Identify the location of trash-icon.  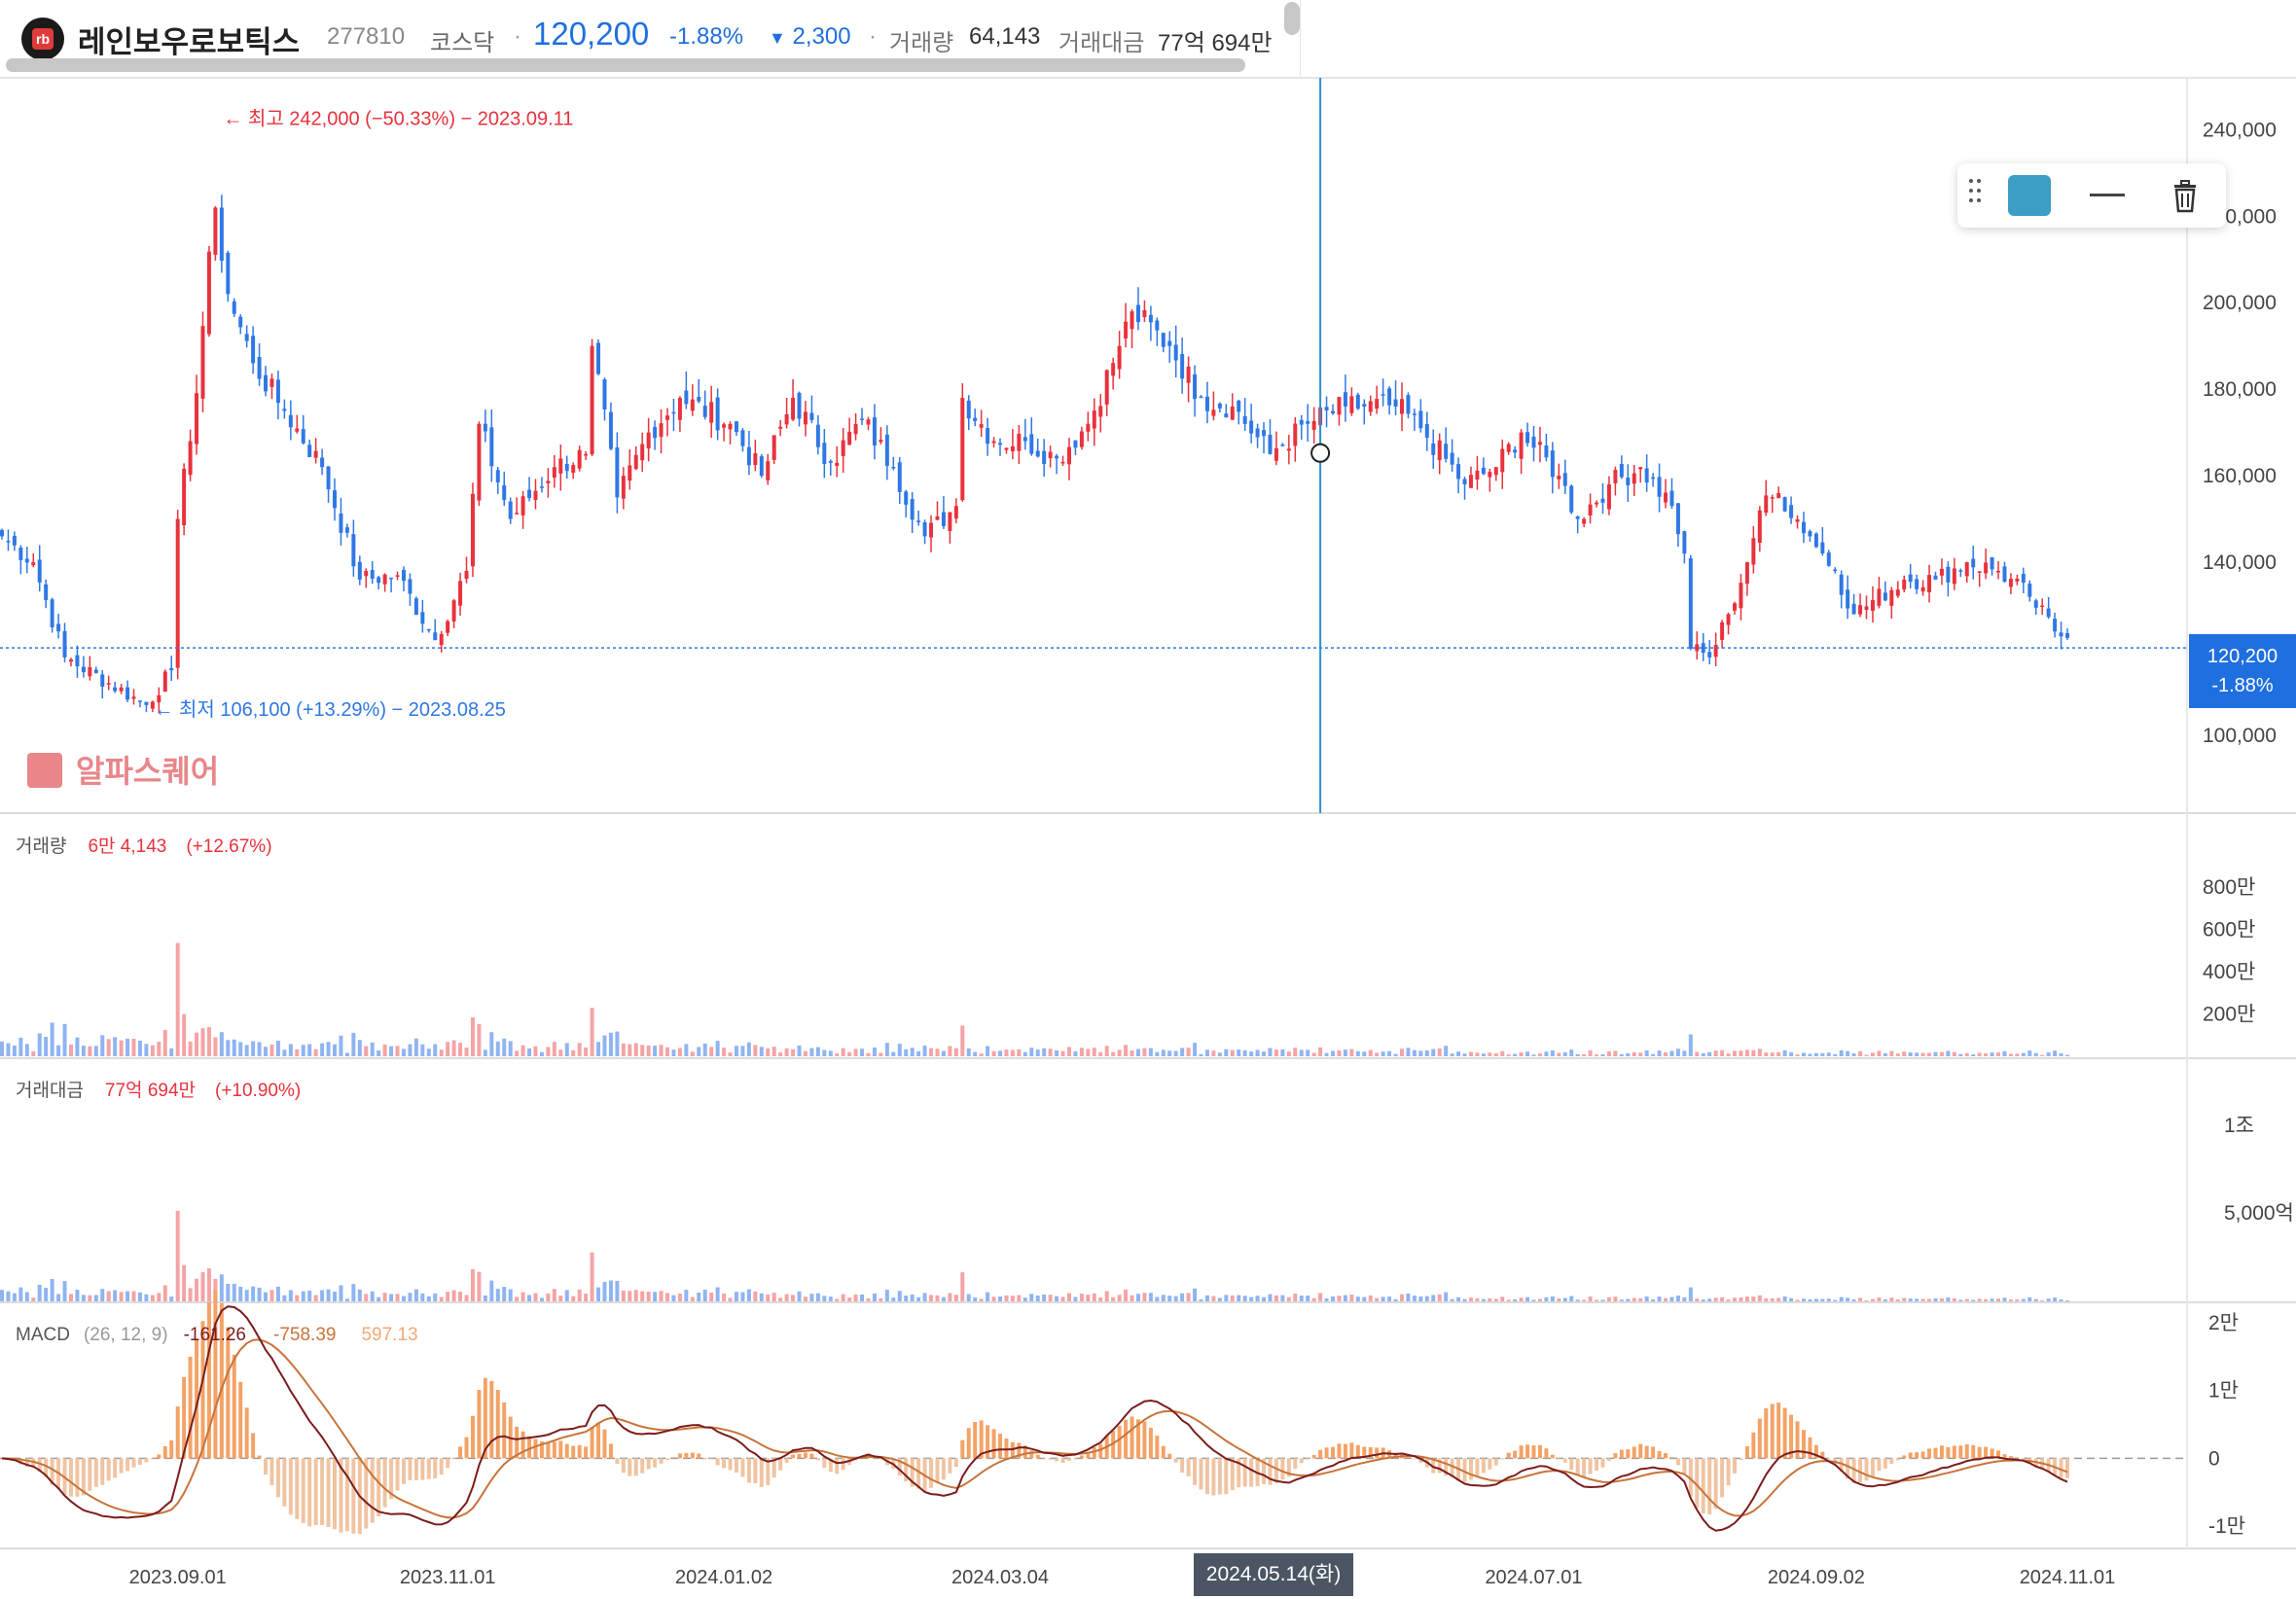
(2185, 196).